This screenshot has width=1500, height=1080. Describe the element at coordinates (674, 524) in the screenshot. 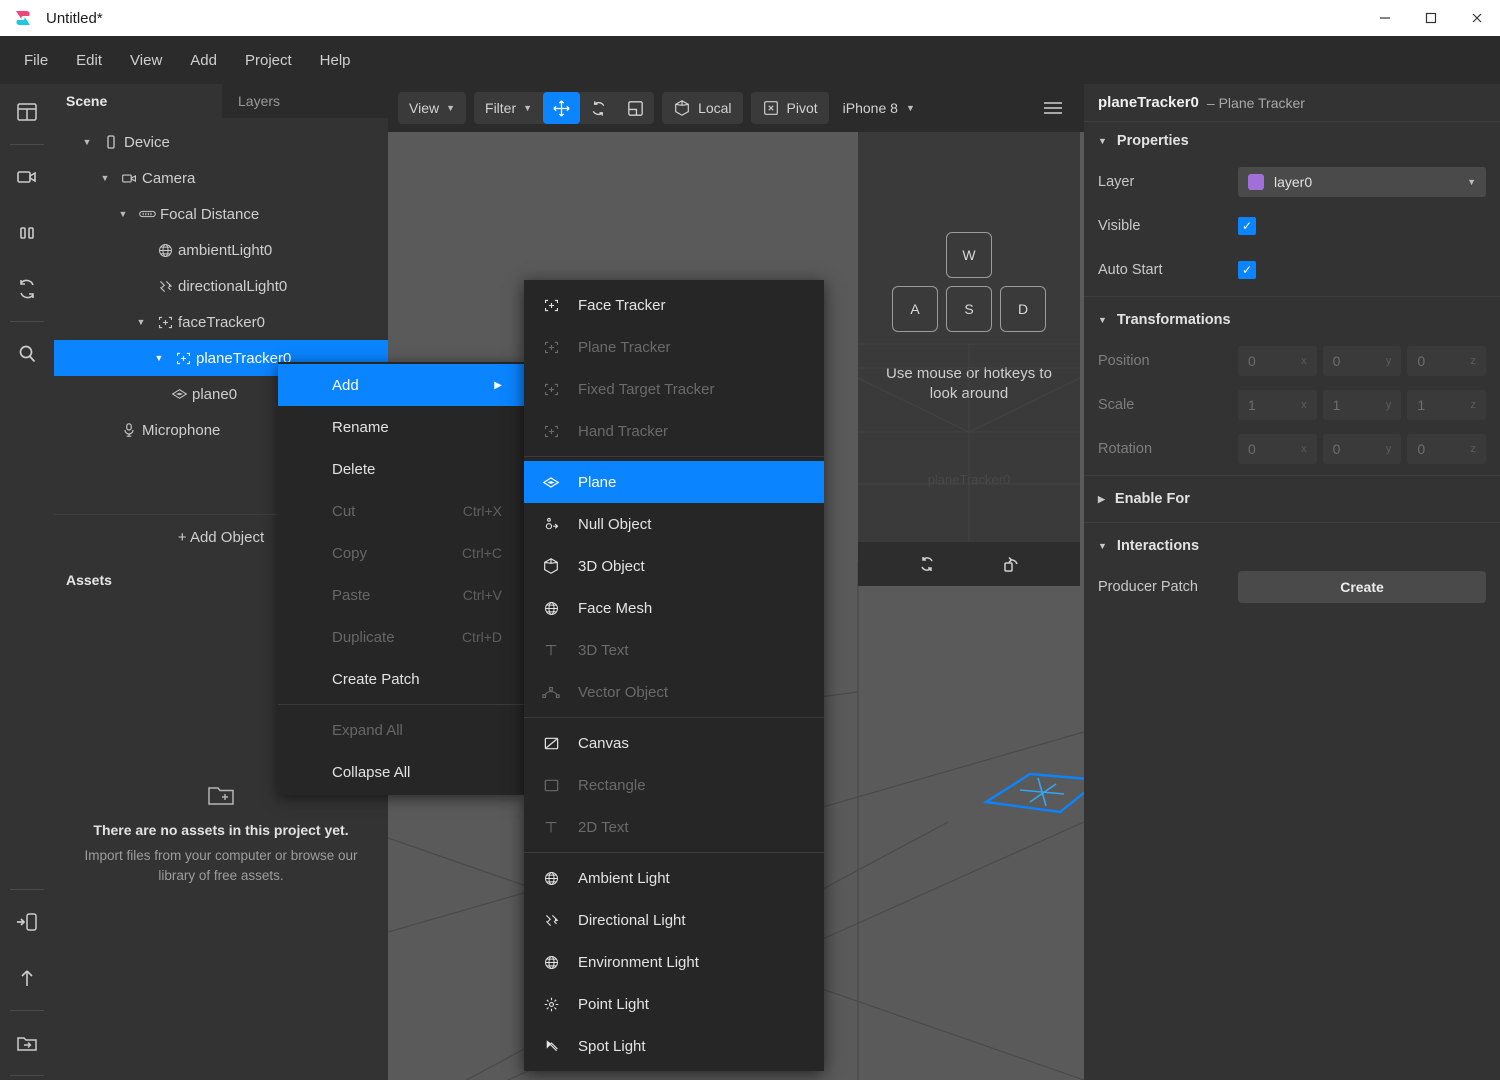

I see `submenu-item-null-object: Null Object` at that location.